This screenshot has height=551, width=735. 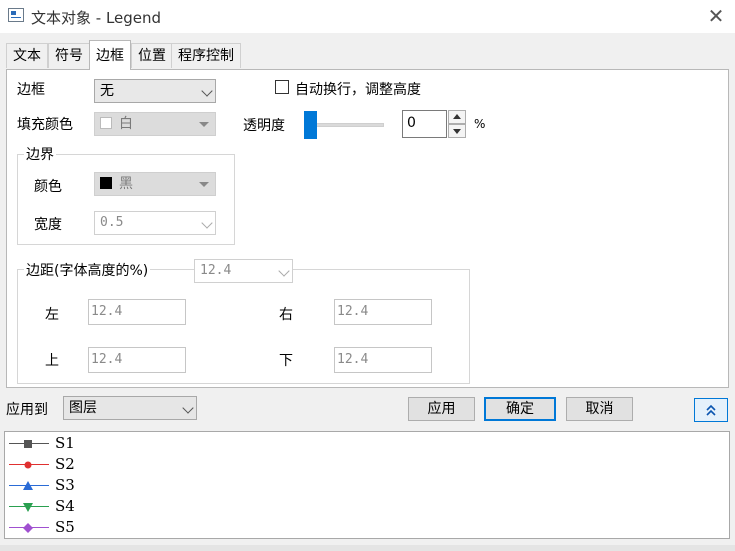 I want to click on frame-select: 无, so click(x=155, y=91).